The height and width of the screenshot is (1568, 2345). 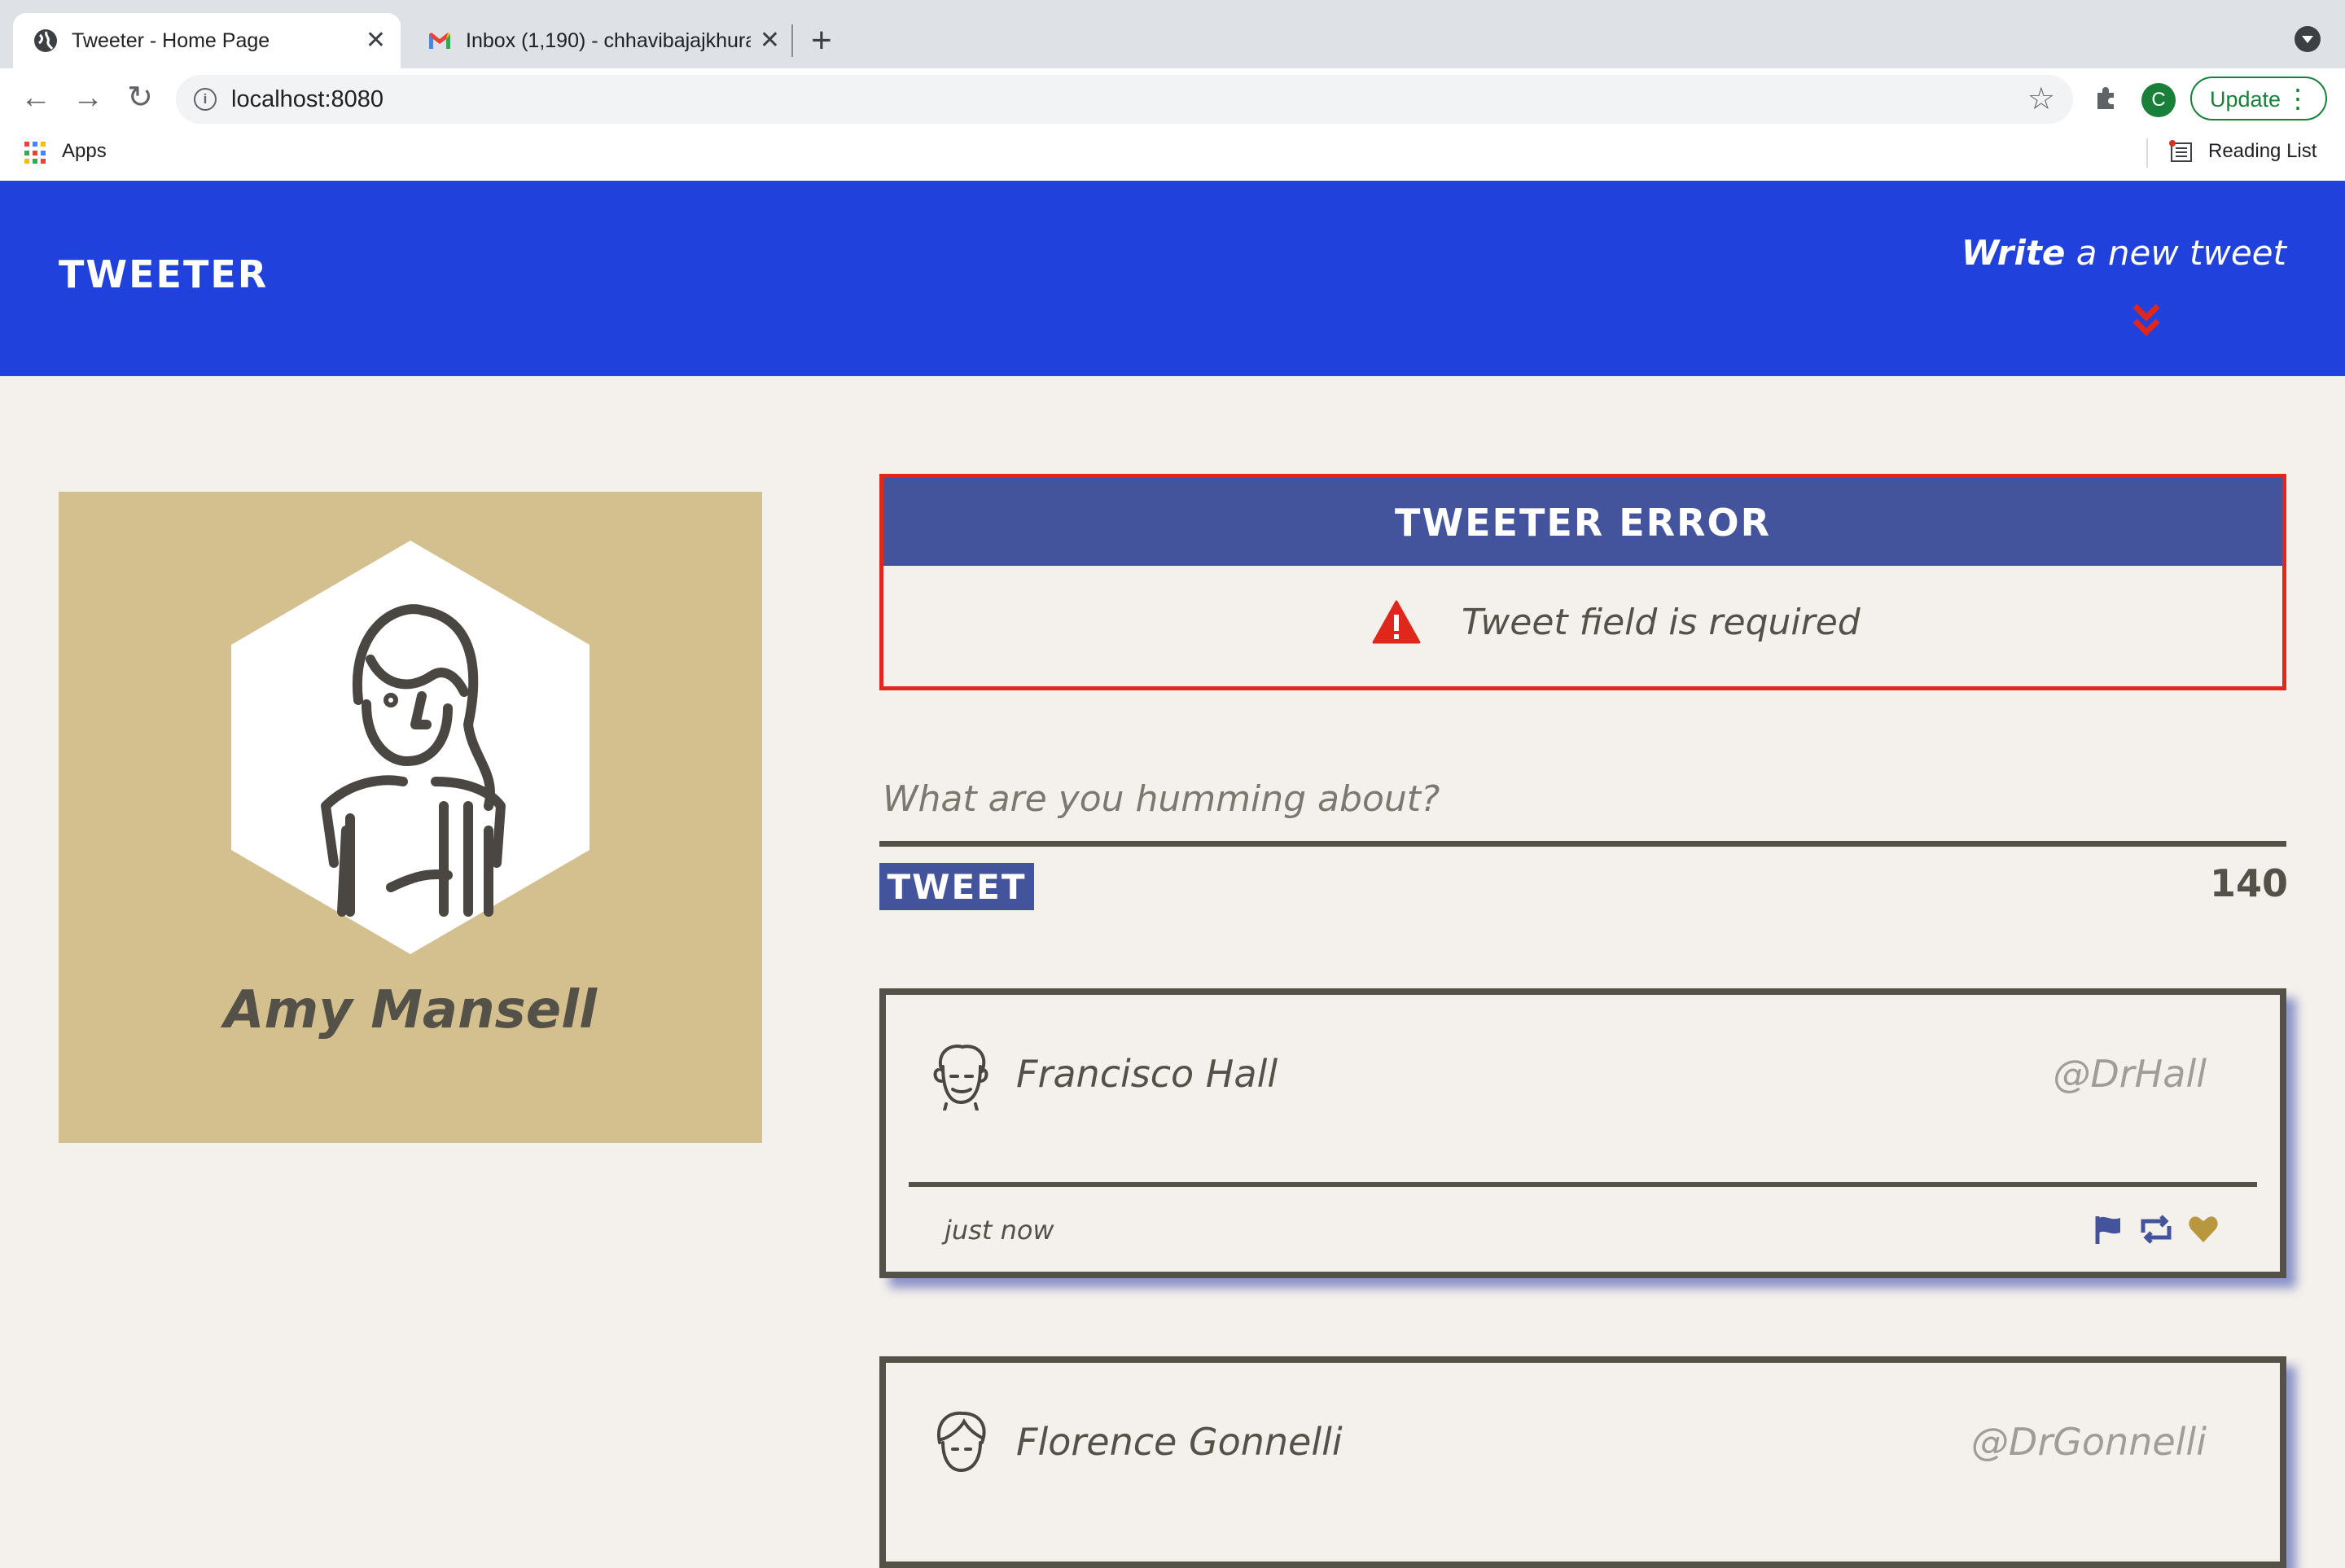 What do you see at coordinates (2158, 100) in the screenshot?
I see `profile-avatar: C` at bounding box center [2158, 100].